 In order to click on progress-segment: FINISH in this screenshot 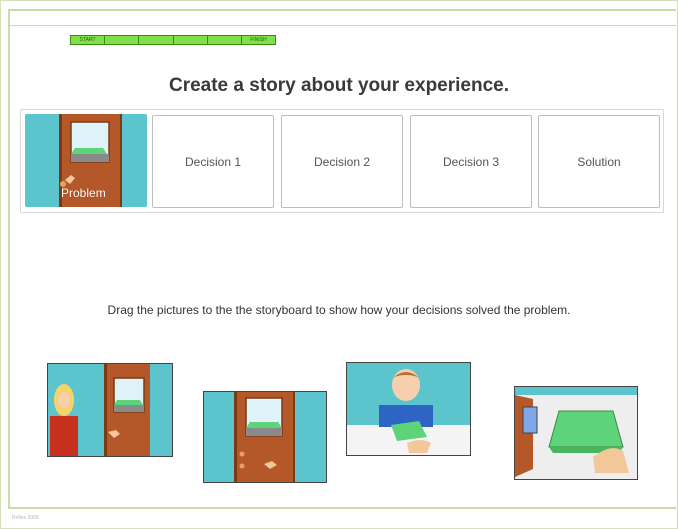, I will do `click(258, 40)`.